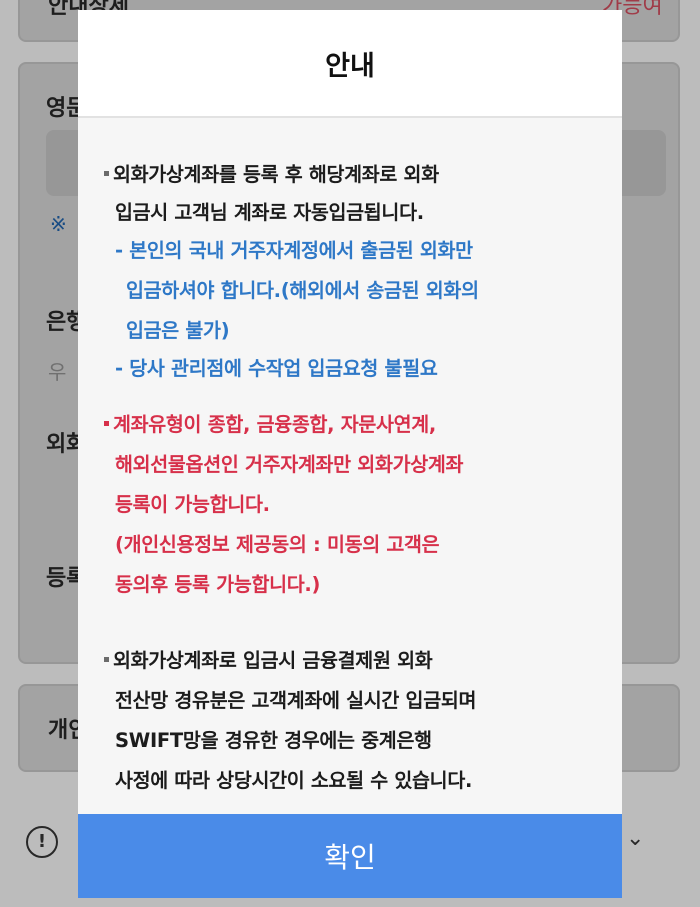 The width and height of the screenshot is (700, 907). What do you see at coordinates (270, 422) in the screenshot?
I see `notice-paragraph-2-line-1: 계좌유형이 종합, 금융종합, 자문사연계,` at bounding box center [270, 422].